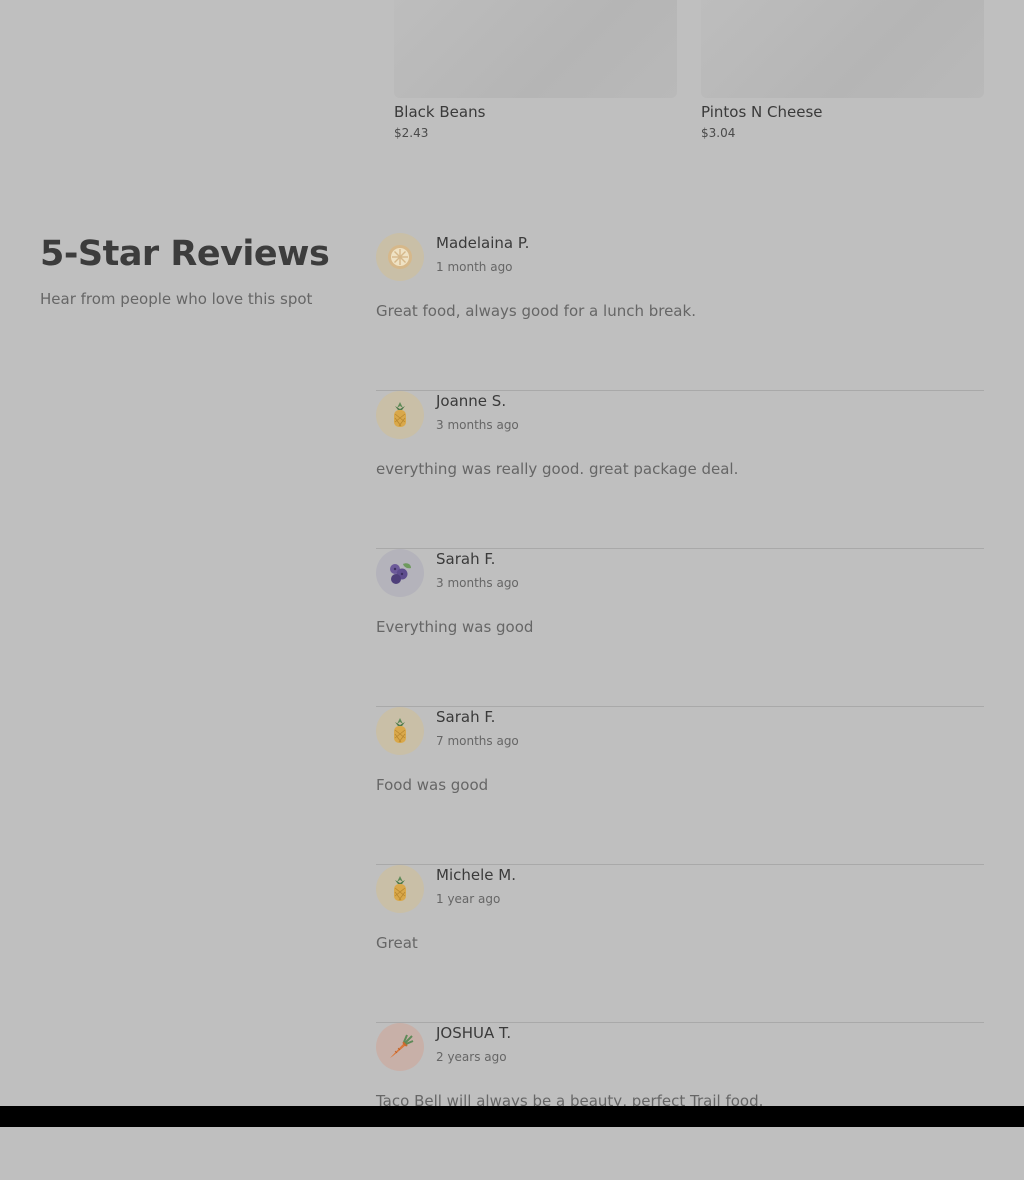 The width and height of the screenshot is (1024, 1180). I want to click on blueberry-icon, so click(400, 573).